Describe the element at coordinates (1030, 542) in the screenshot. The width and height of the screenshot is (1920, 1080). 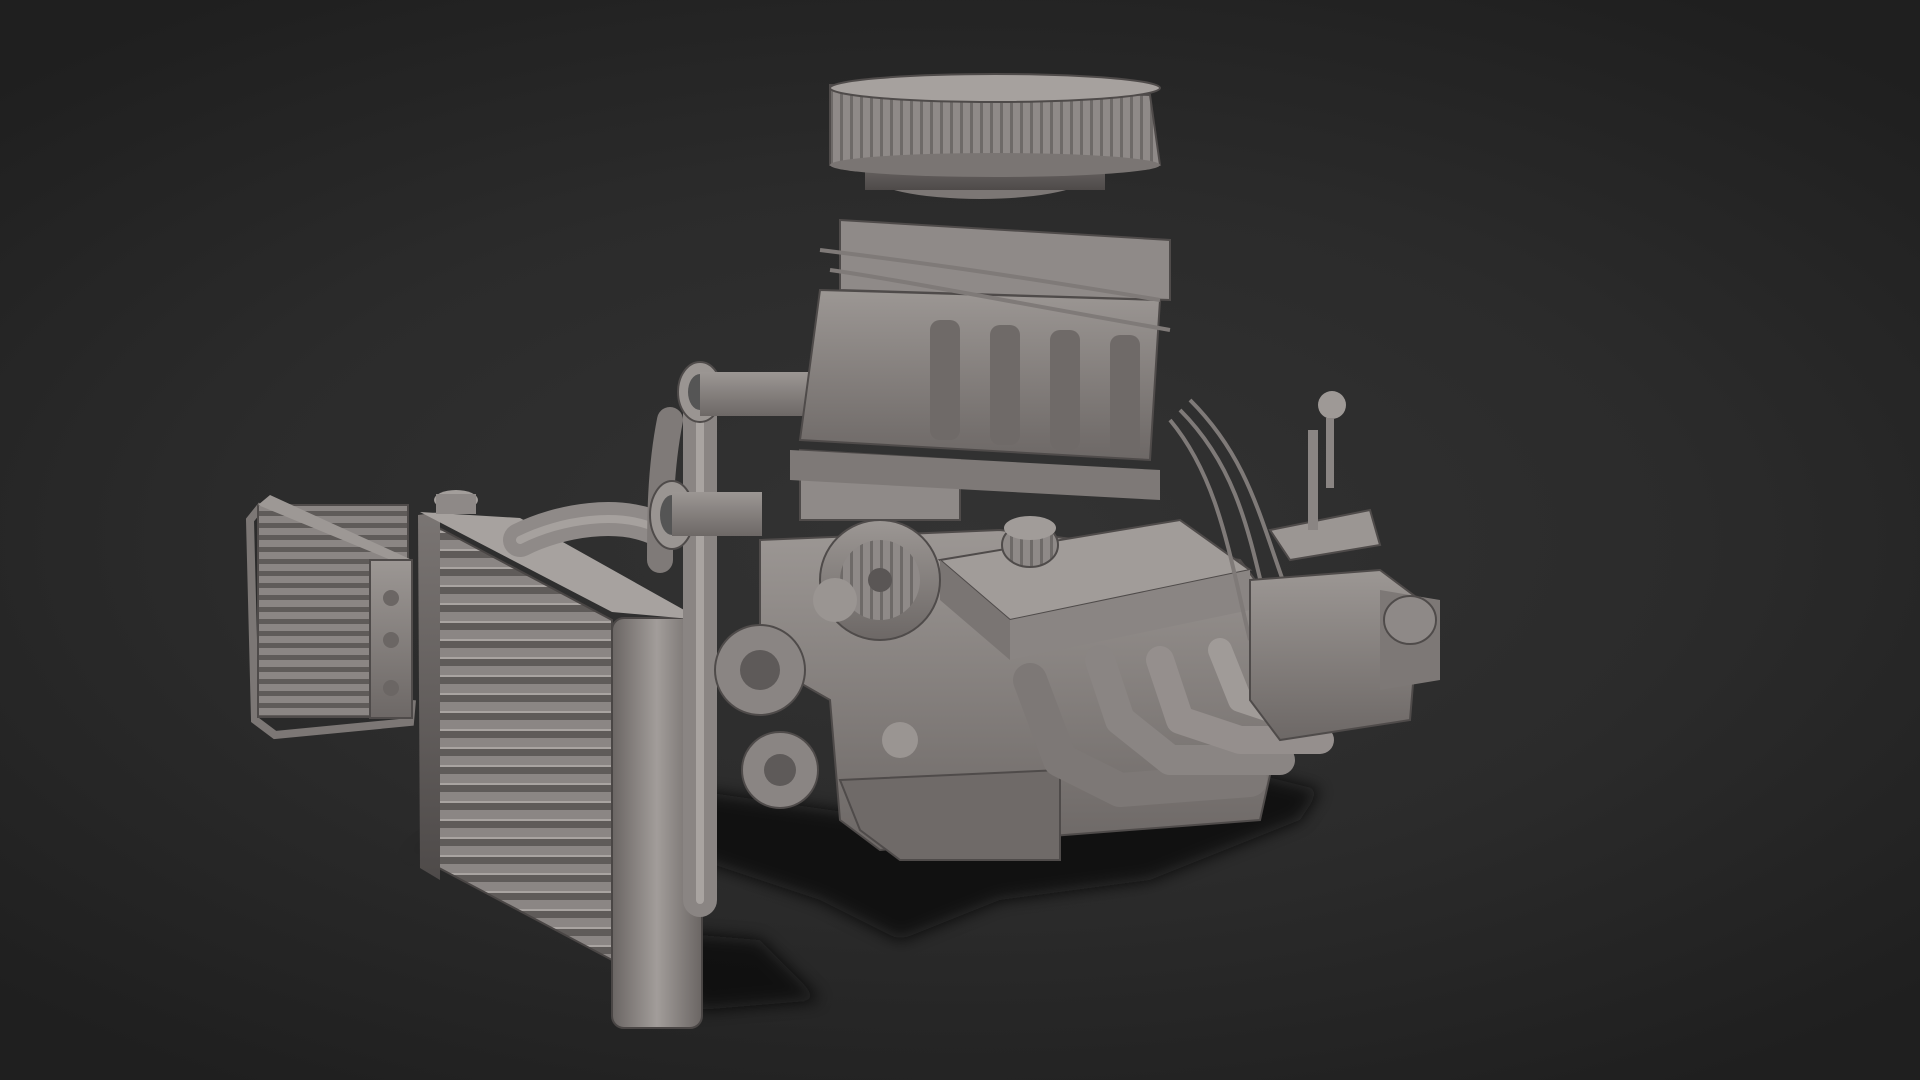
I see `breather-icon` at that location.